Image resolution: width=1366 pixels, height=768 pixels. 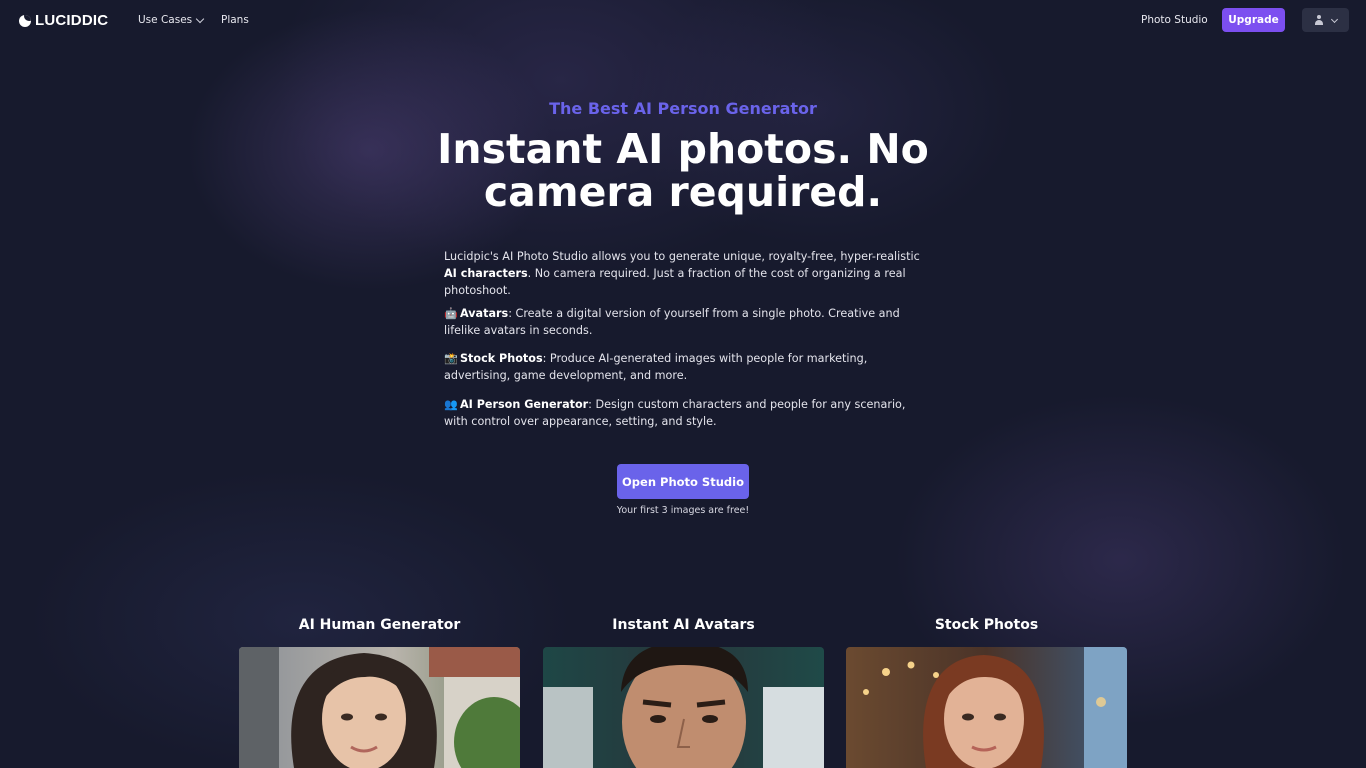 I want to click on hero-headline: Instant AI photos. No camera required., so click(x=683, y=170).